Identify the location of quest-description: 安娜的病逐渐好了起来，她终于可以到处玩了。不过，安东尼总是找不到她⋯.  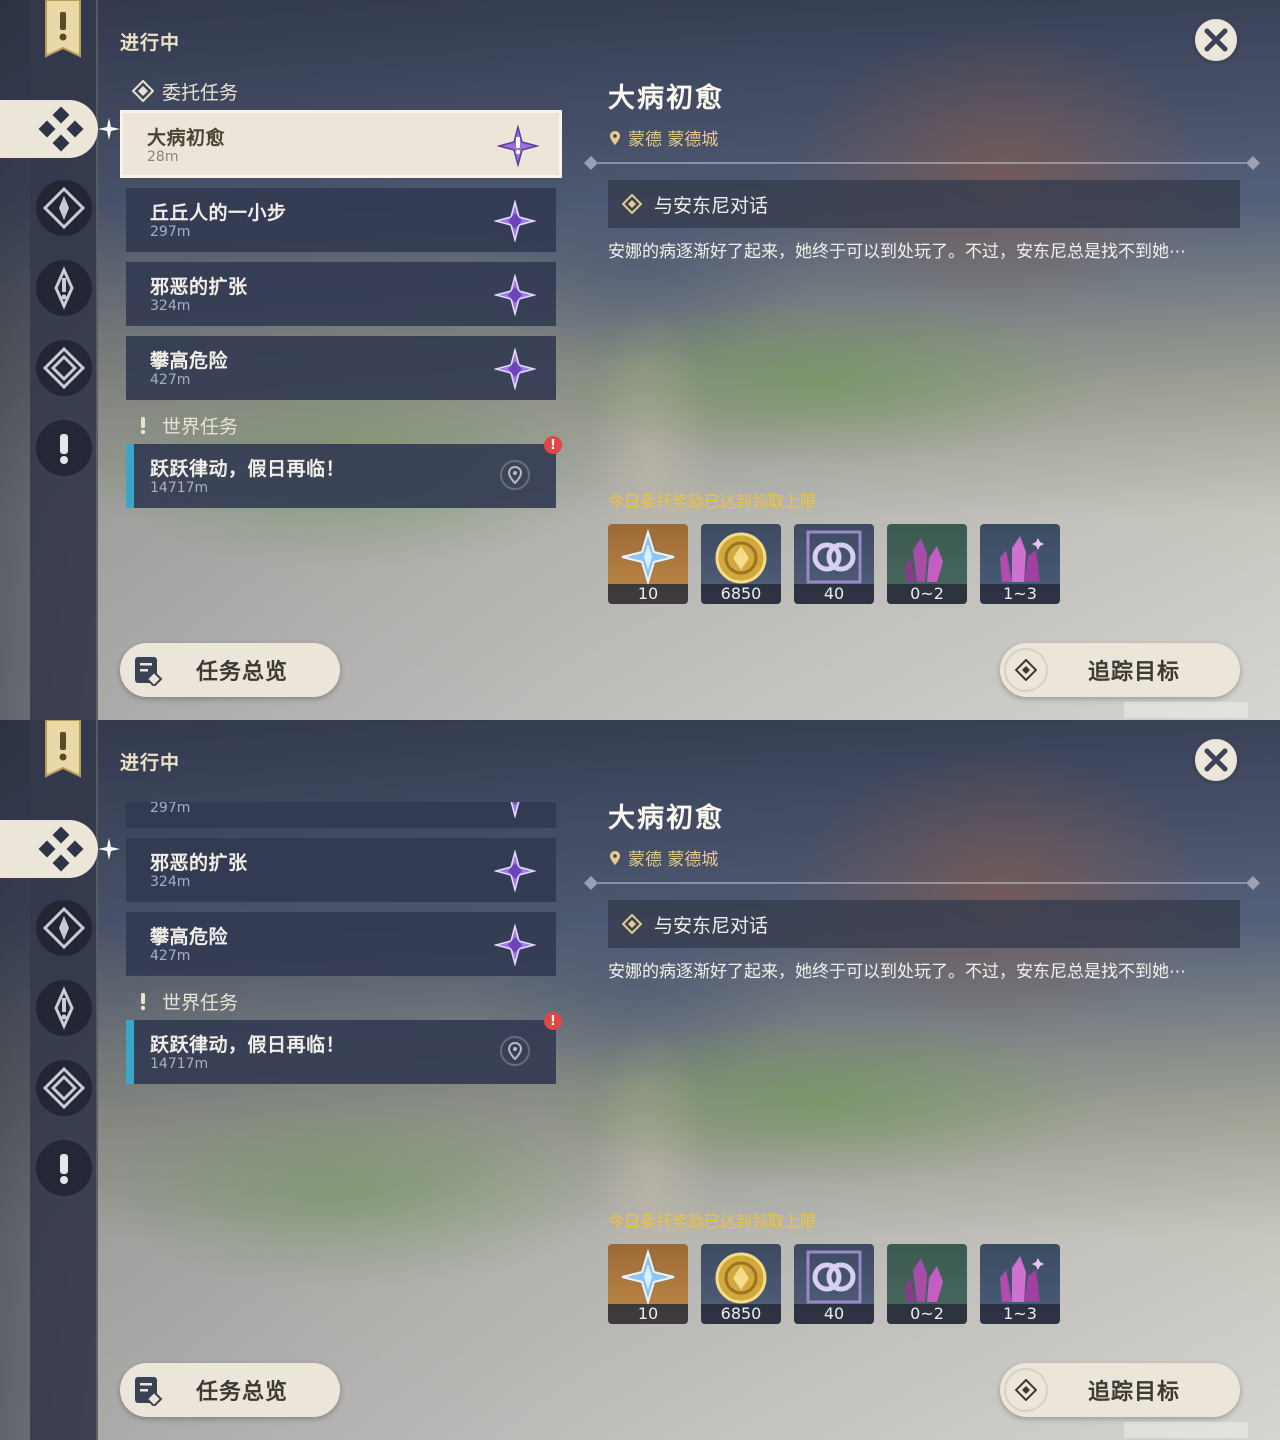
(897, 972).